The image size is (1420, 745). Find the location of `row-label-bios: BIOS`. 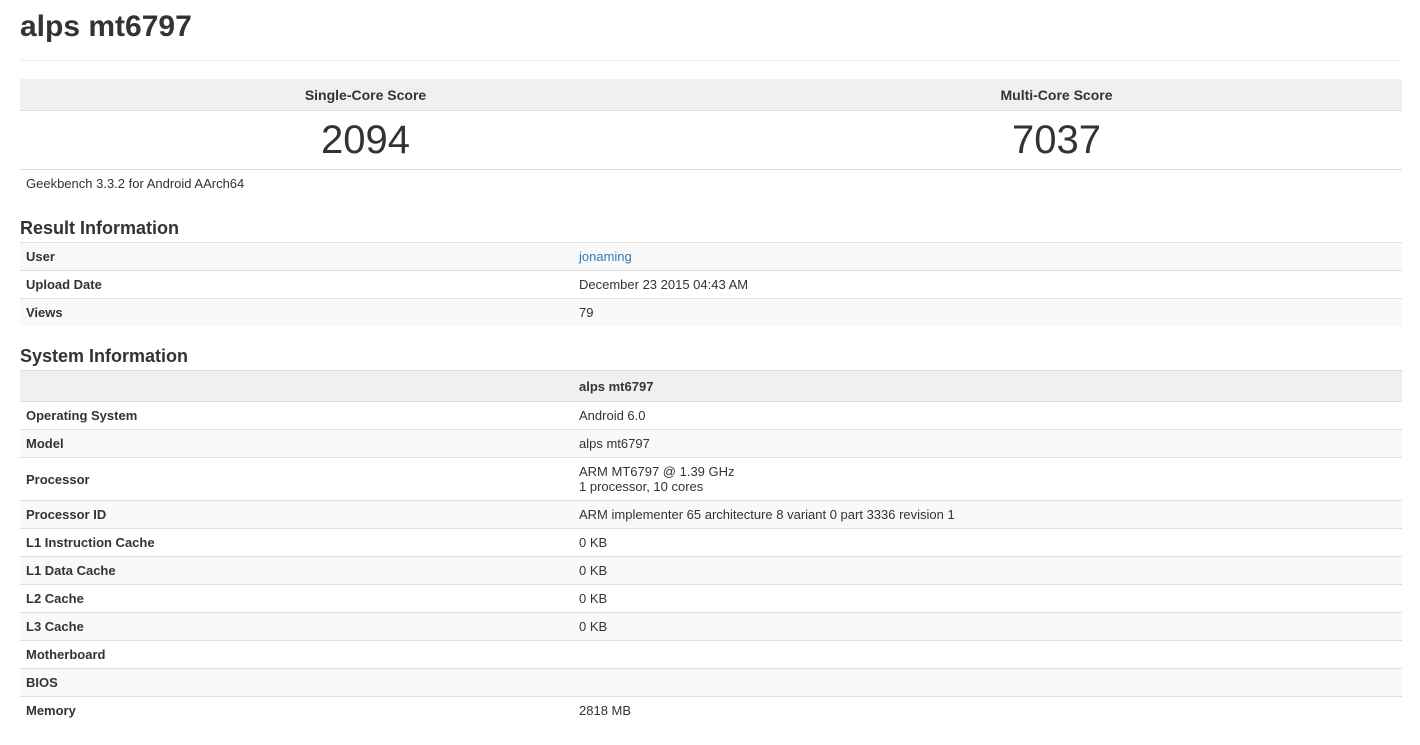

row-label-bios: BIOS is located at coordinates (296, 682).